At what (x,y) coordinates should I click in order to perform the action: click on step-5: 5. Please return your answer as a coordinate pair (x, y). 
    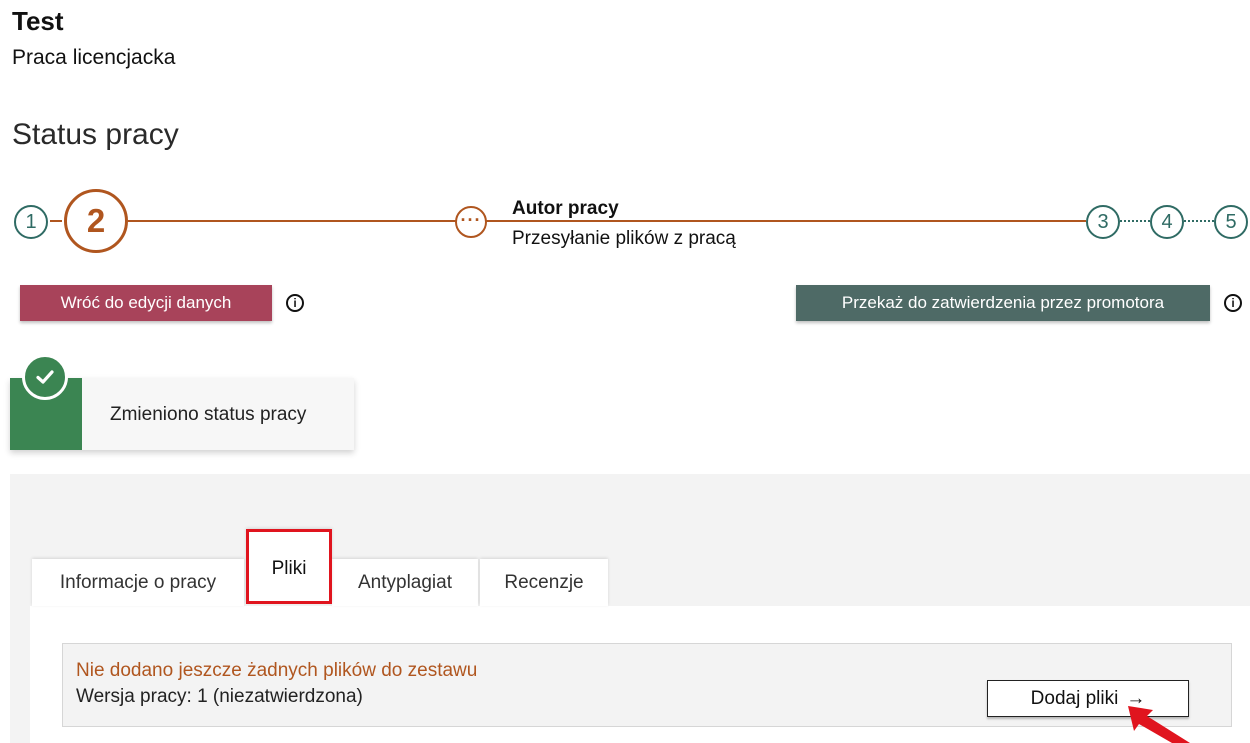
    Looking at the image, I should click on (1231, 222).